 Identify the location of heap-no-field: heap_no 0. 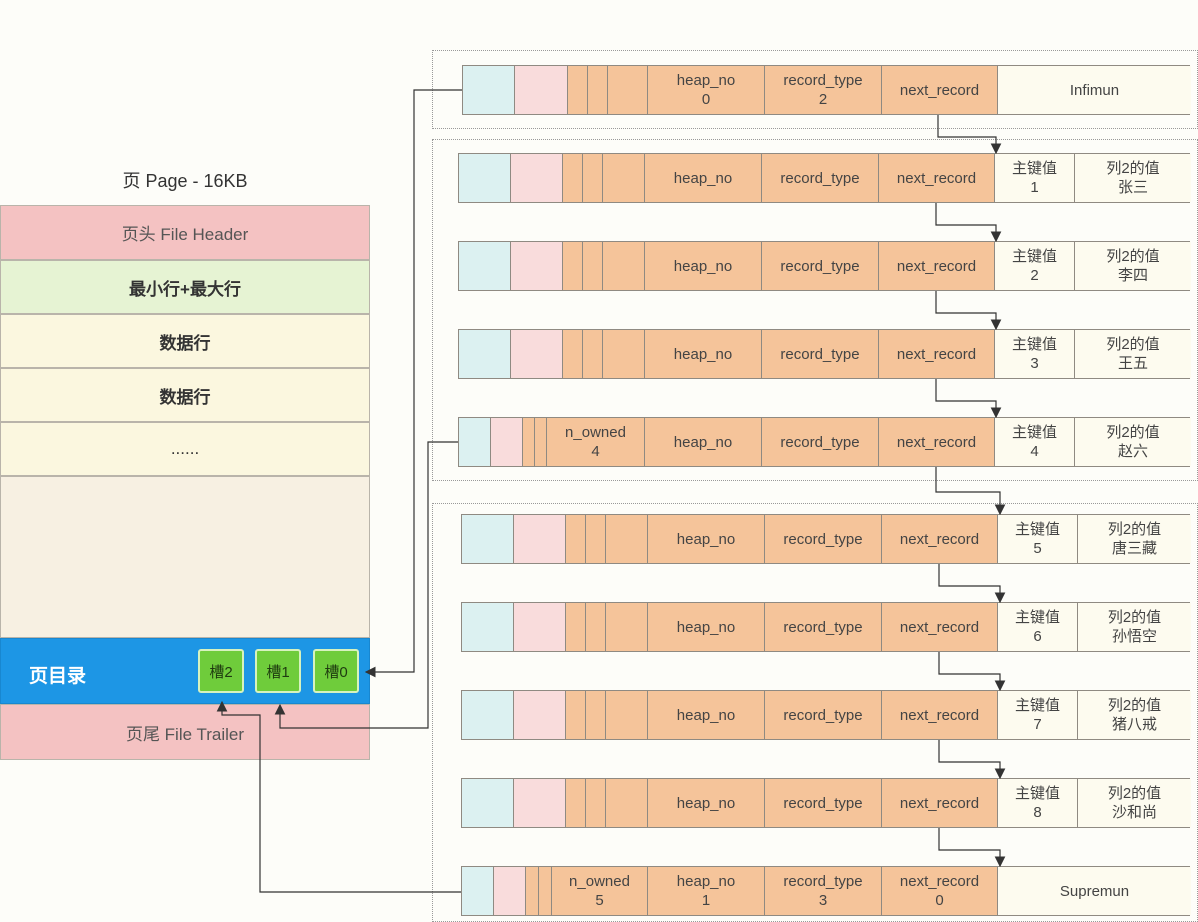
(706, 90).